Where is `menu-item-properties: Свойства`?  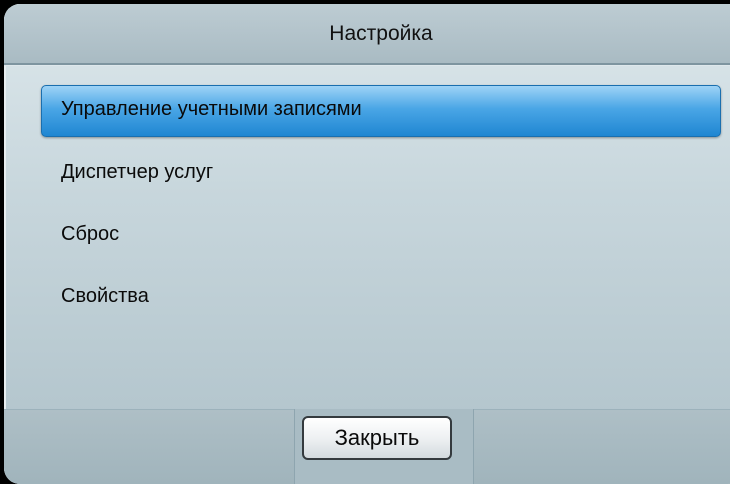
menu-item-properties: Свойства is located at coordinates (105, 296).